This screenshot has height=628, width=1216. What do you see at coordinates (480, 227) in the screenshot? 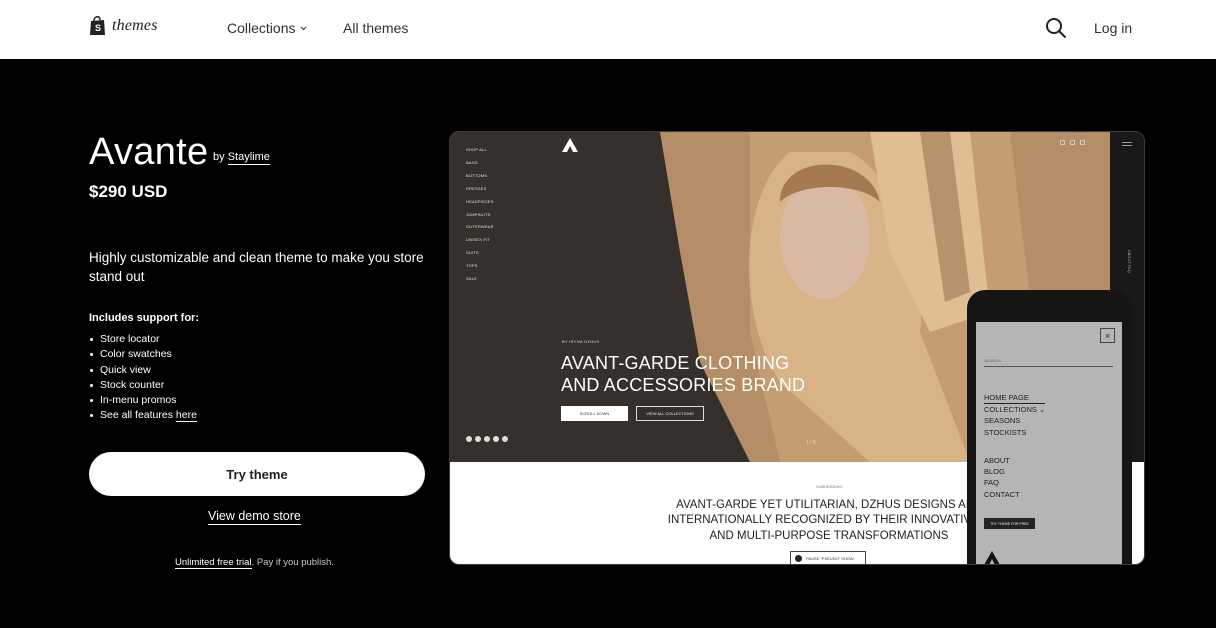
I see `preview-menu-item: OUTERWEAR` at bounding box center [480, 227].